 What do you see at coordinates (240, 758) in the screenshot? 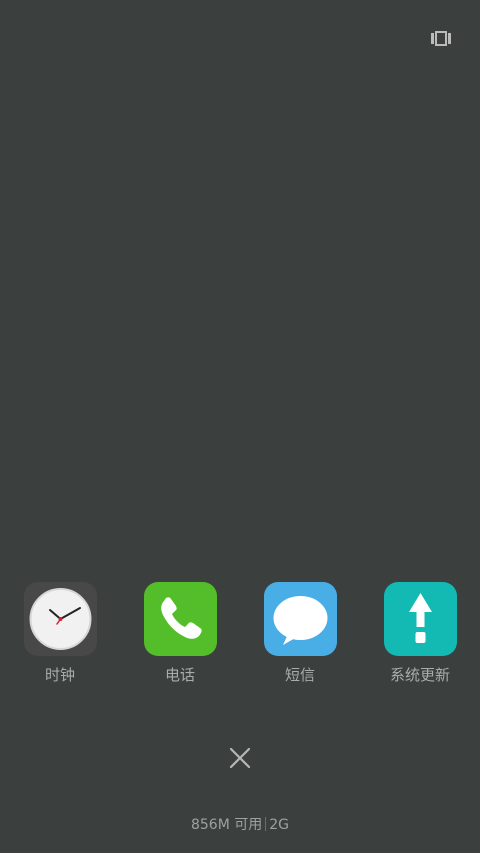
I see `close-icon` at bounding box center [240, 758].